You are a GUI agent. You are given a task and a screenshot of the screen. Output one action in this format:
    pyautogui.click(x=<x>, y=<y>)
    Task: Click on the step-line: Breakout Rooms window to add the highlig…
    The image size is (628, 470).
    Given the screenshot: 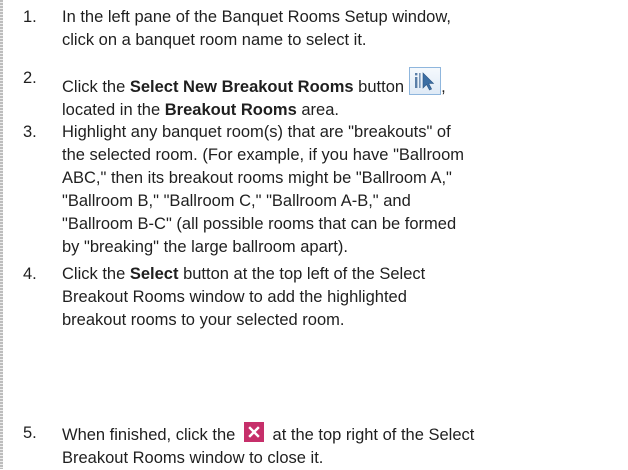 What is the action you would take?
    pyautogui.click(x=234, y=297)
    